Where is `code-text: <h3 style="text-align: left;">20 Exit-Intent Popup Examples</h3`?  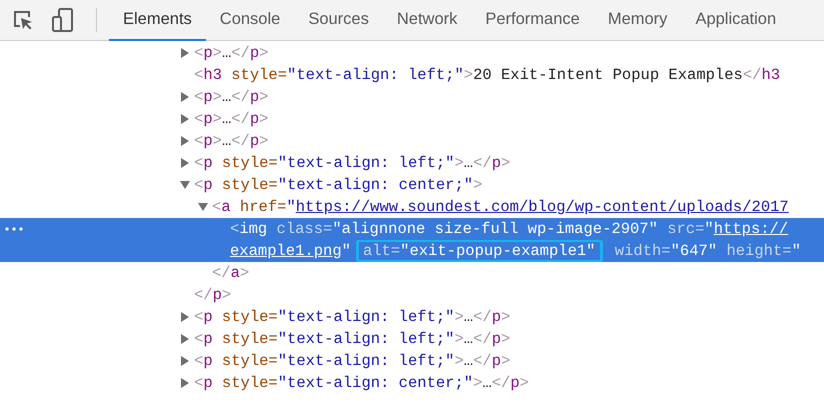 code-text: <h3 style="text-align: left;">20 Exit-Intent Popup Examples</h3 is located at coordinates (487, 75).